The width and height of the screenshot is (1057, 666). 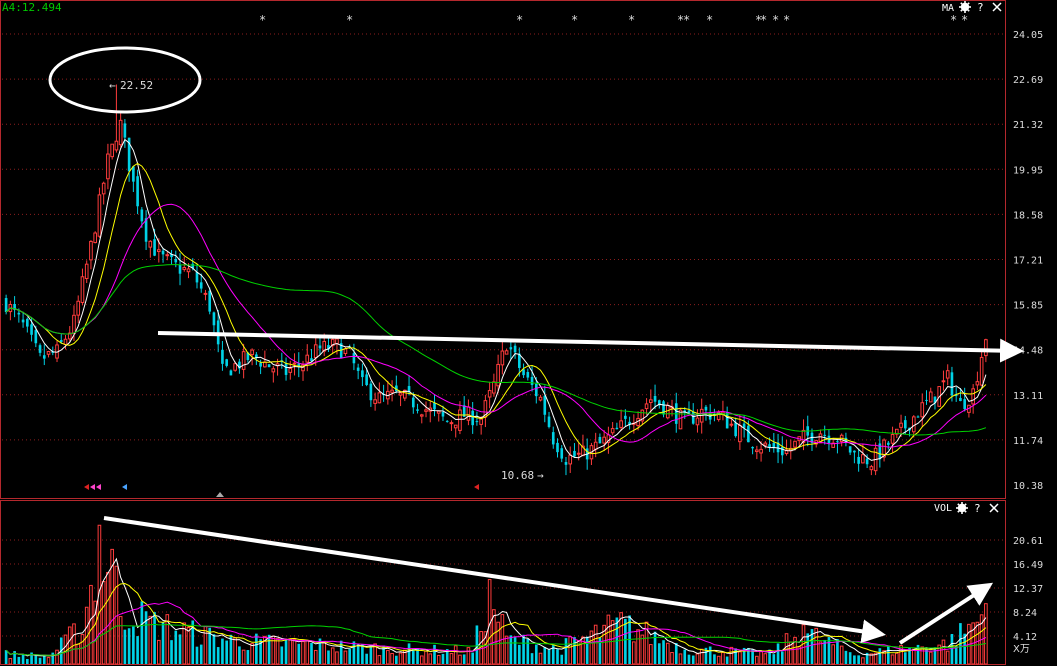 What do you see at coordinates (977, 508) in the screenshot?
I see `volume-help-icon: ?` at bounding box center [977, 508].